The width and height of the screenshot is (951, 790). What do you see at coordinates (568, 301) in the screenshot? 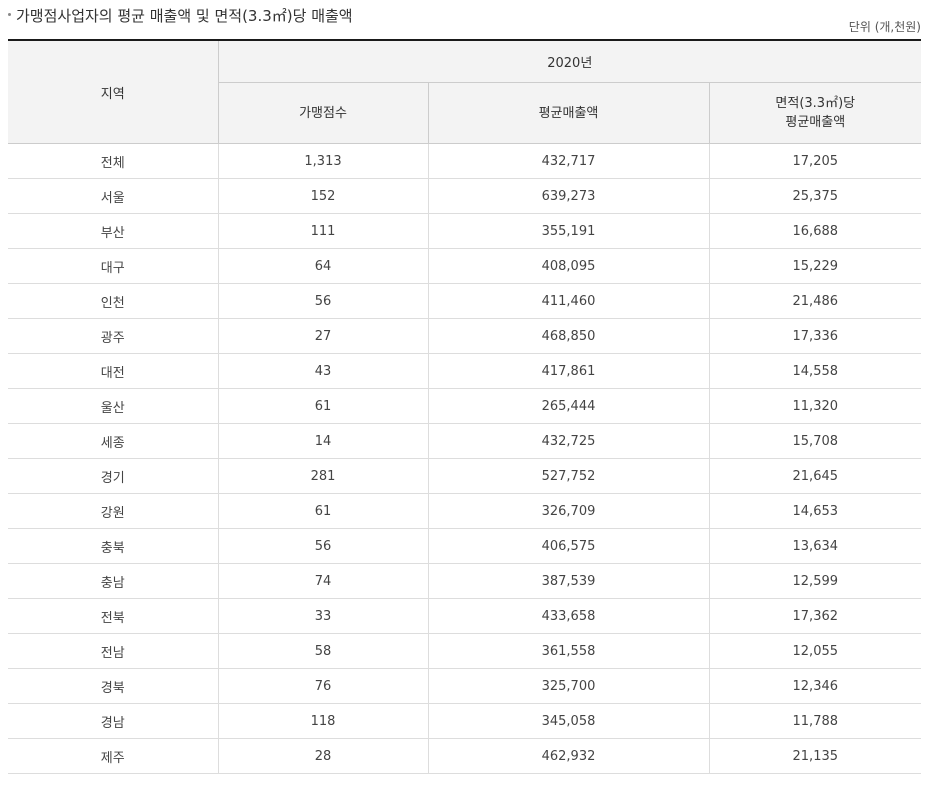
I see `cell-avg-sales: 411,460` at bounding box center [568, 301].